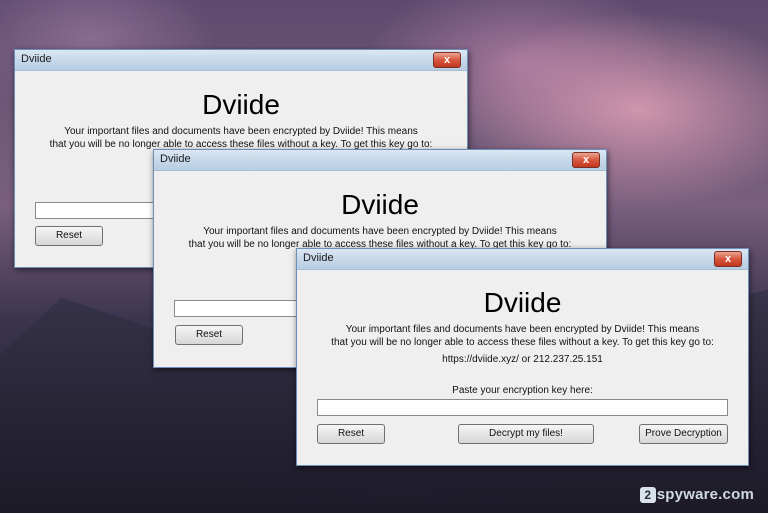  I want to click on site-watermark: 2 spyware.com, so click(696, 494).